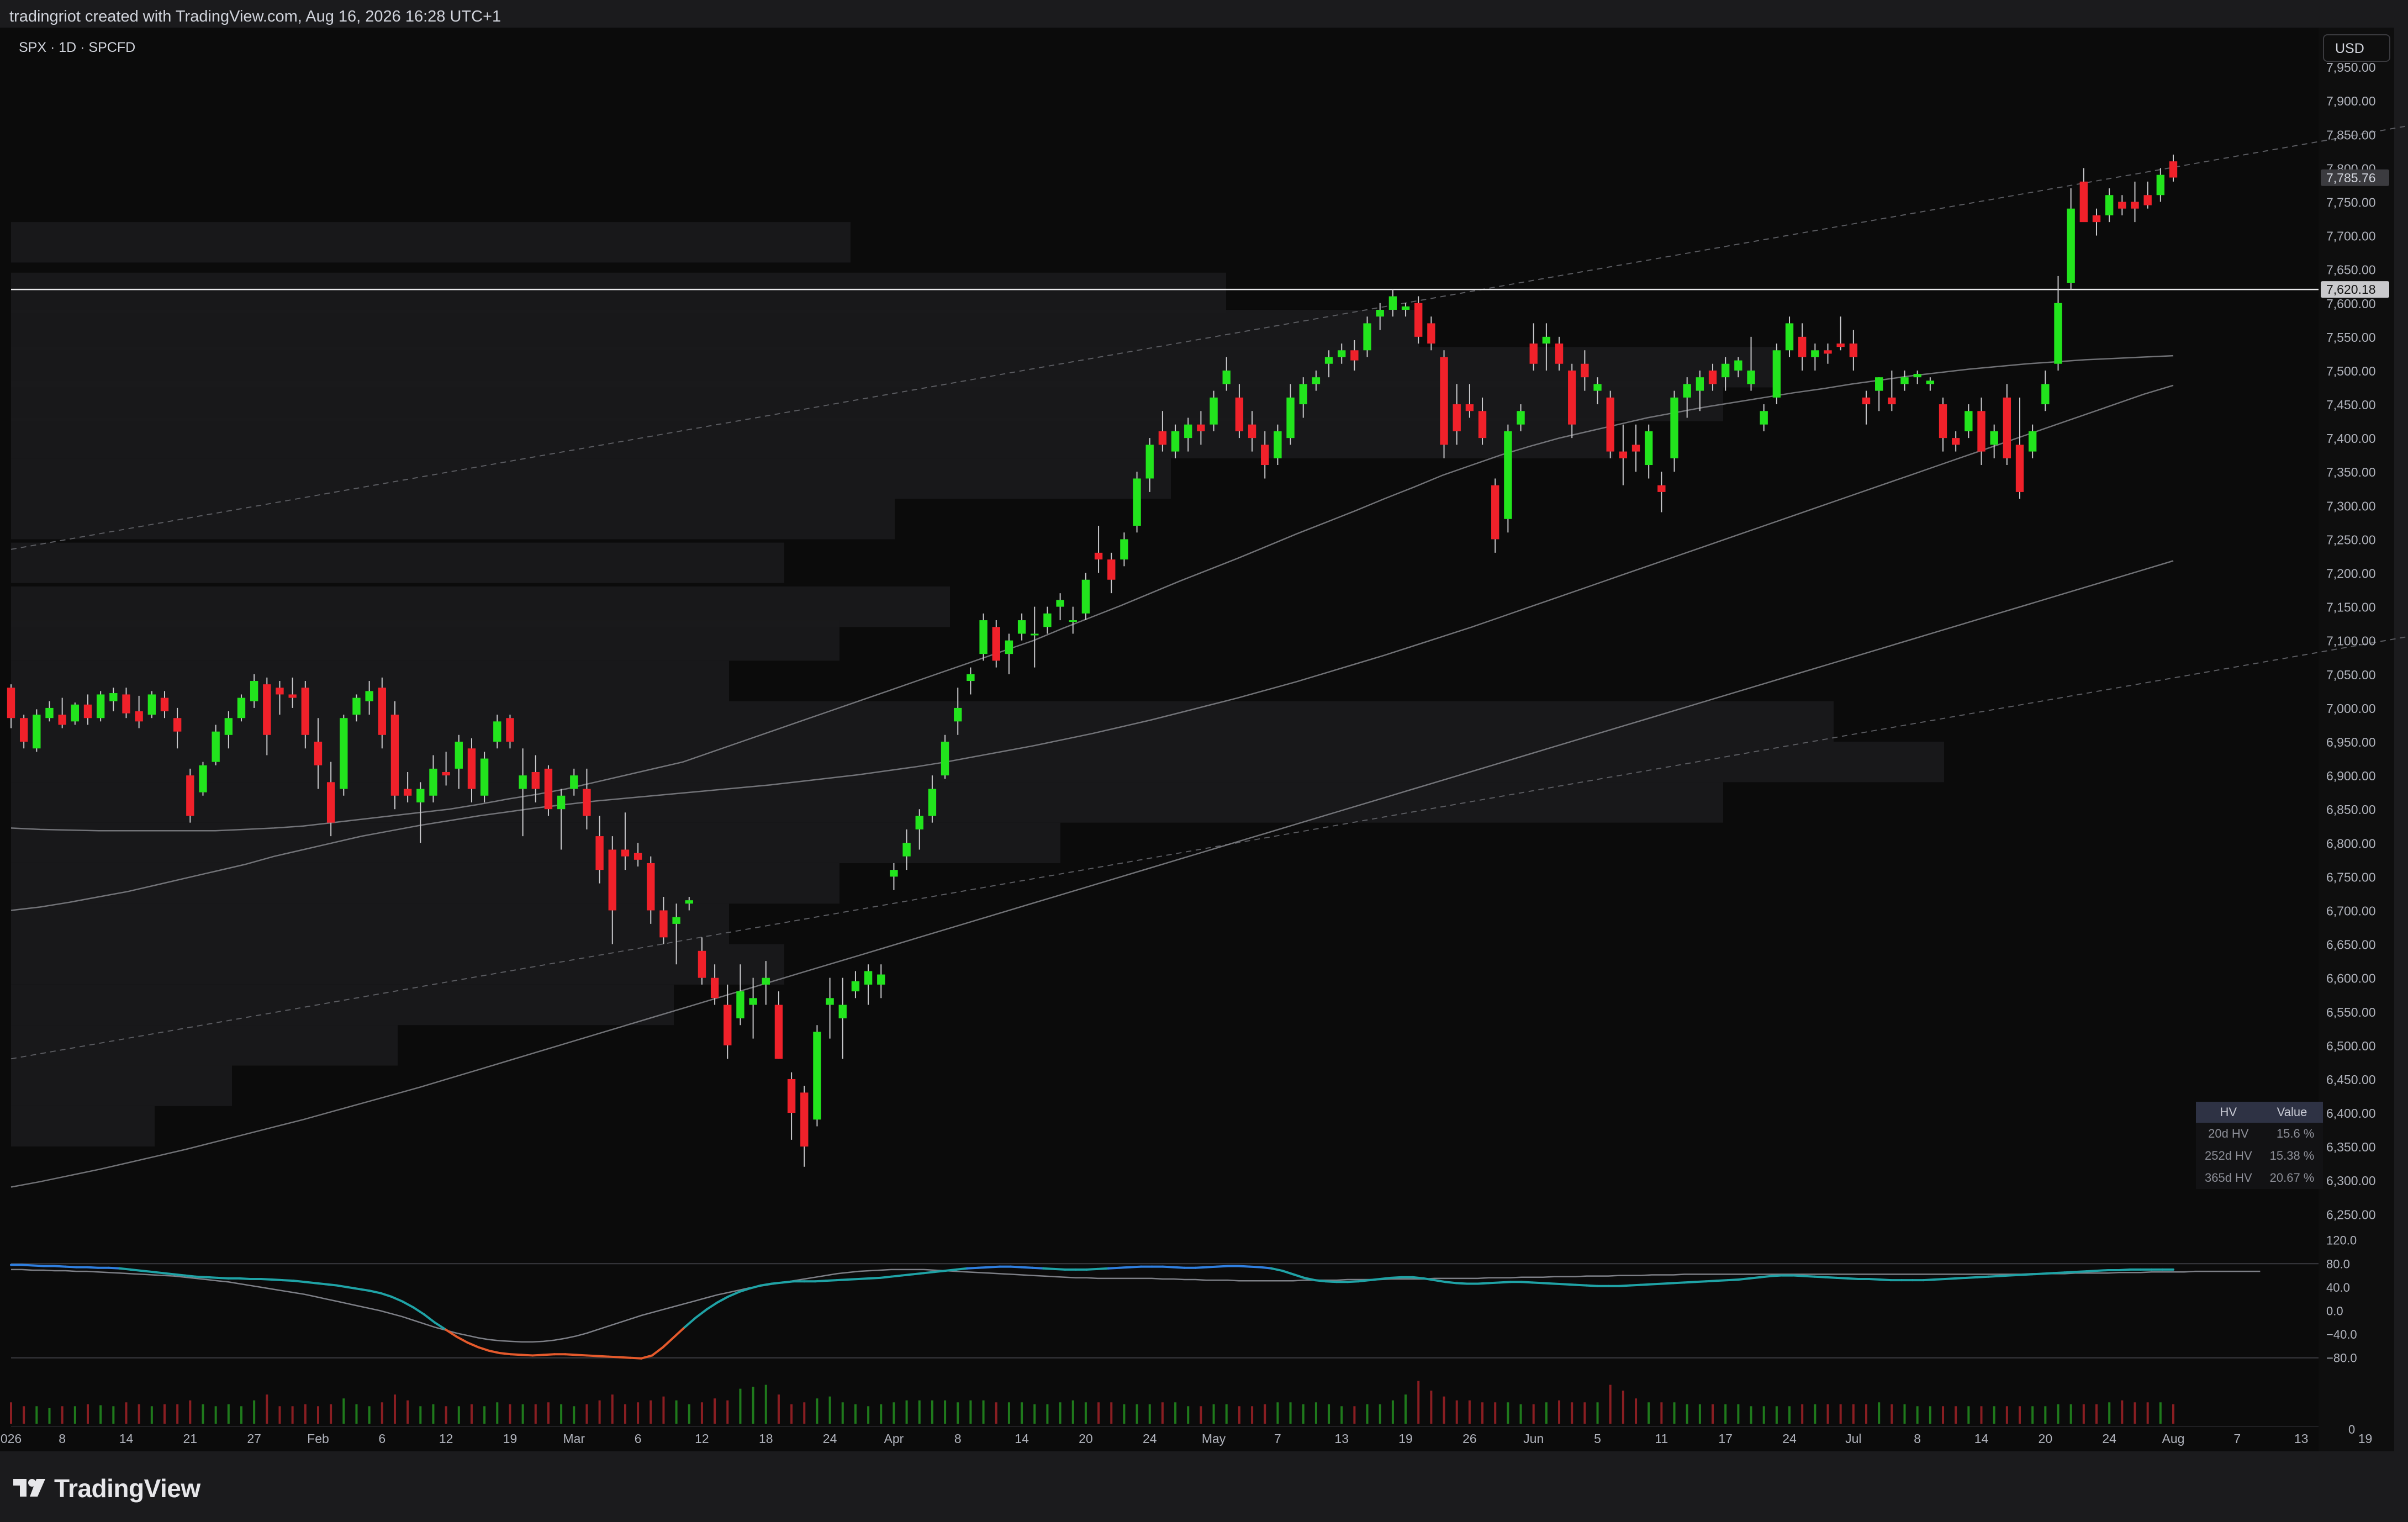  What do you see at coordinates (1214, 1438) in the screenshot?
I see `time-tick-label: May` at bounding box center [1214, 1438].